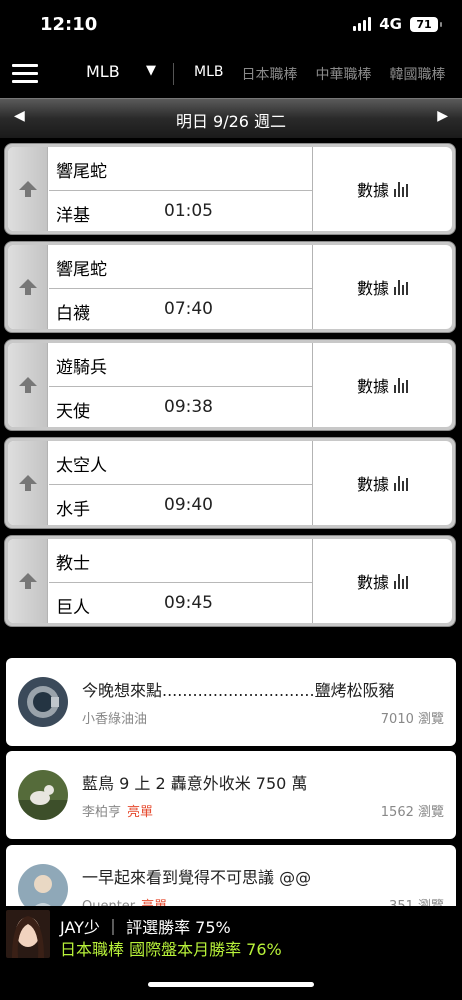  Describe the element at coordinates (180, 385) in the screenshot. I see `game-teams: 遊騎兵 天使 09:38` at that location.